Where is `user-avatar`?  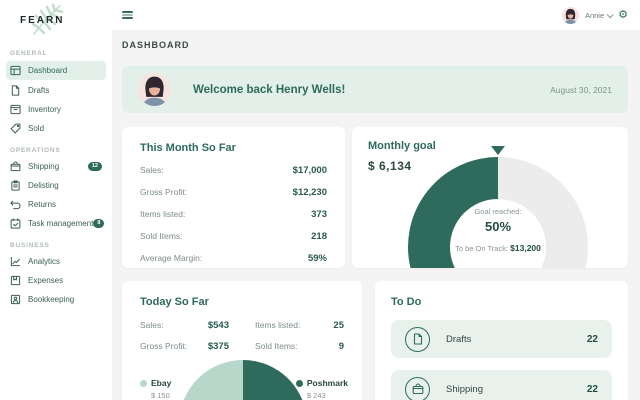
user-avatar is located at coordinates (570, 15).